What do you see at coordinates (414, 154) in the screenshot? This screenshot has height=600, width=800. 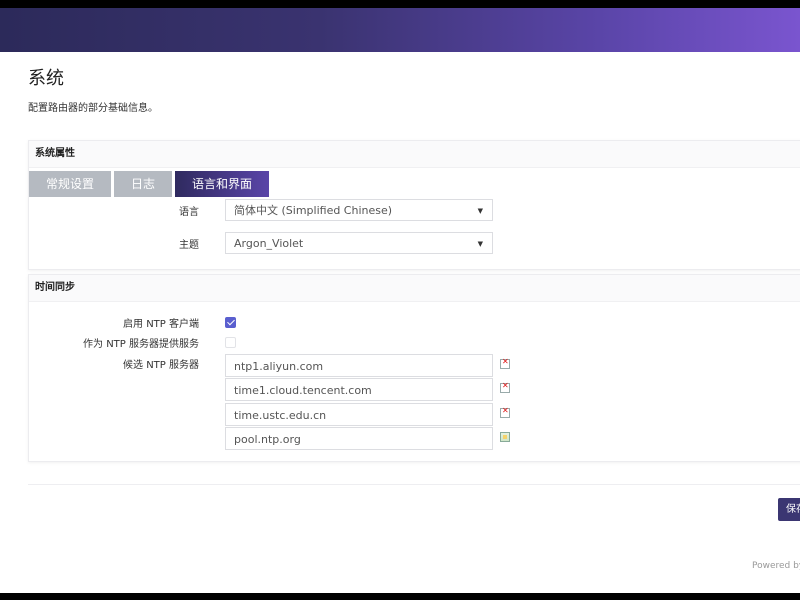 I see `system-properties-header: 系统属性` at bounding box center [414, 154].